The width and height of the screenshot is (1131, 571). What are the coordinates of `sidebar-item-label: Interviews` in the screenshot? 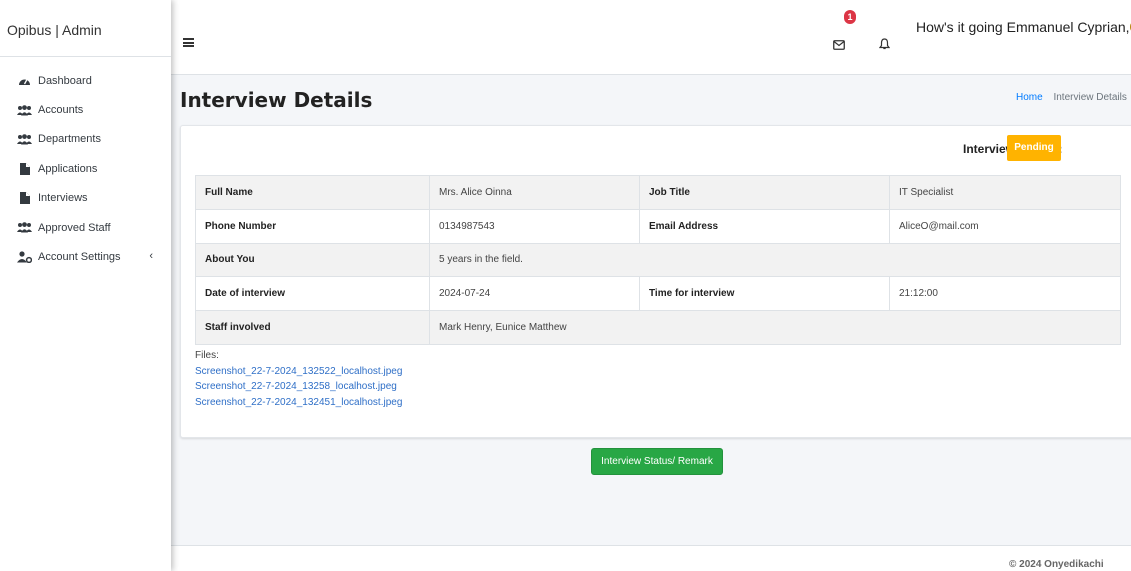 It's located at (63, 198).